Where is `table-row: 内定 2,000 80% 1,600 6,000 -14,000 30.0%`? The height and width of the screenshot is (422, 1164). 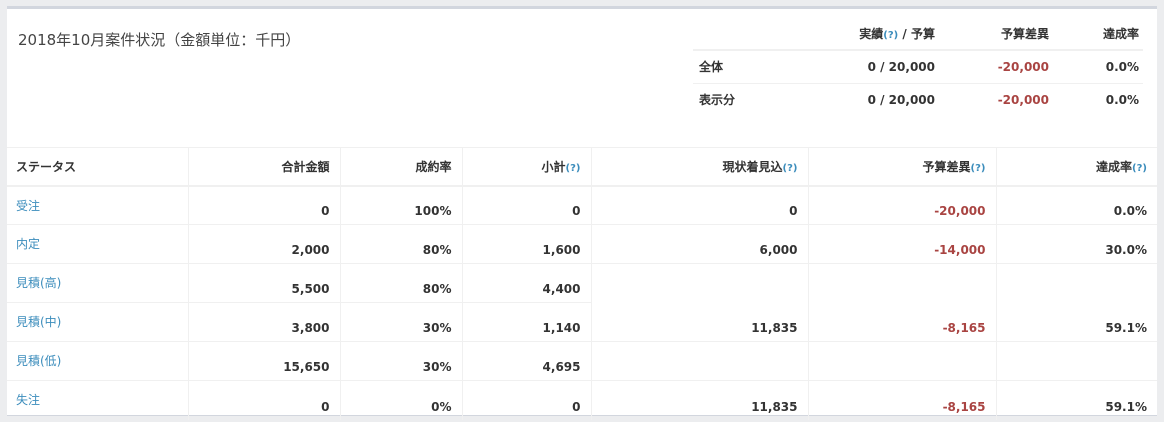
table-row: 内定 2,000 80% 1,600 6,000 -14,000 30.0% is located at coordinates (582, 244).